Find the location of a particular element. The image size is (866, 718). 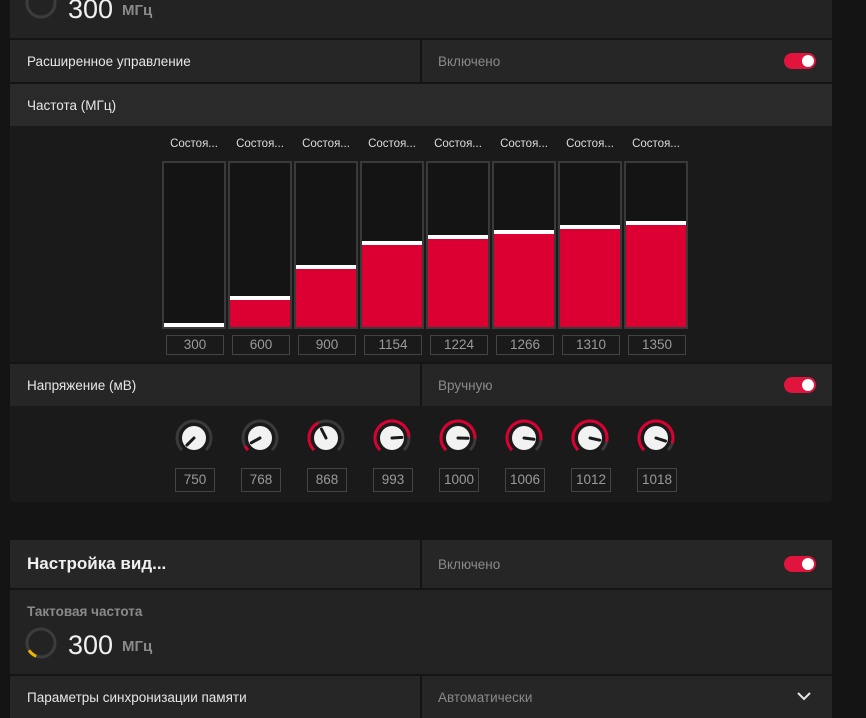

memory-timing-label: Параметры синхронизации памяти is located at coordinates (215, 697).